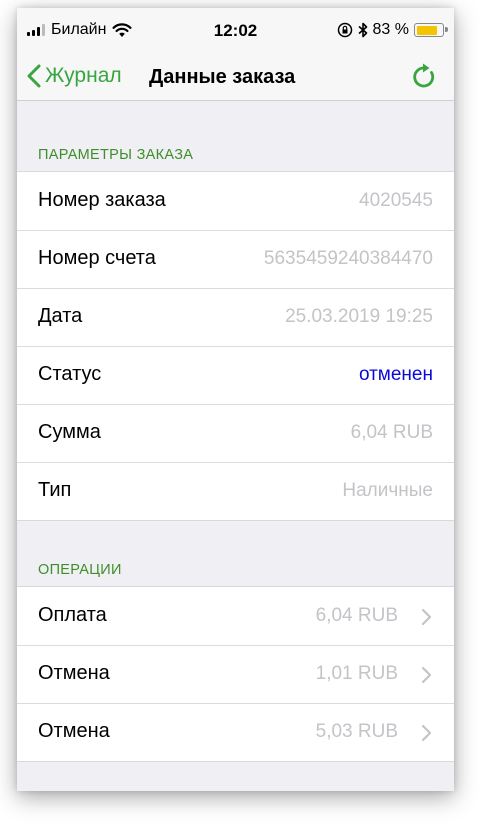 This screenshot has width=501, height=838. Describe the element at coordinates (396, 200) in the screenshot. I see `row-value: 4020545` at that location.